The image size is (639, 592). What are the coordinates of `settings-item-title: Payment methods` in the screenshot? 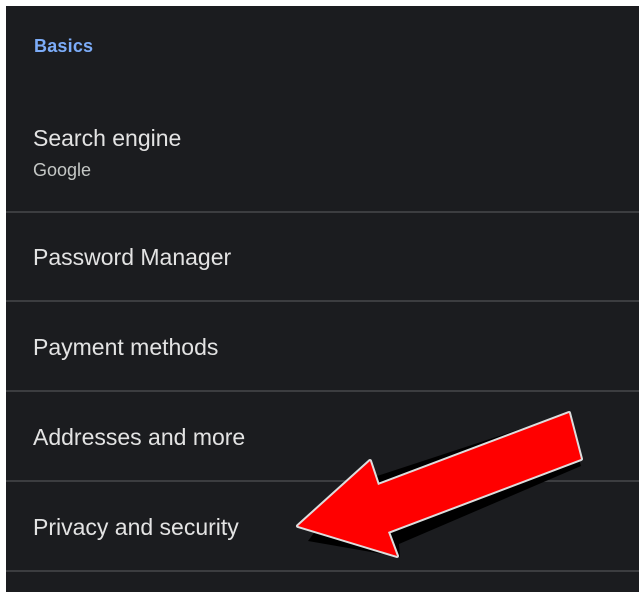 It's located at (126, 347).